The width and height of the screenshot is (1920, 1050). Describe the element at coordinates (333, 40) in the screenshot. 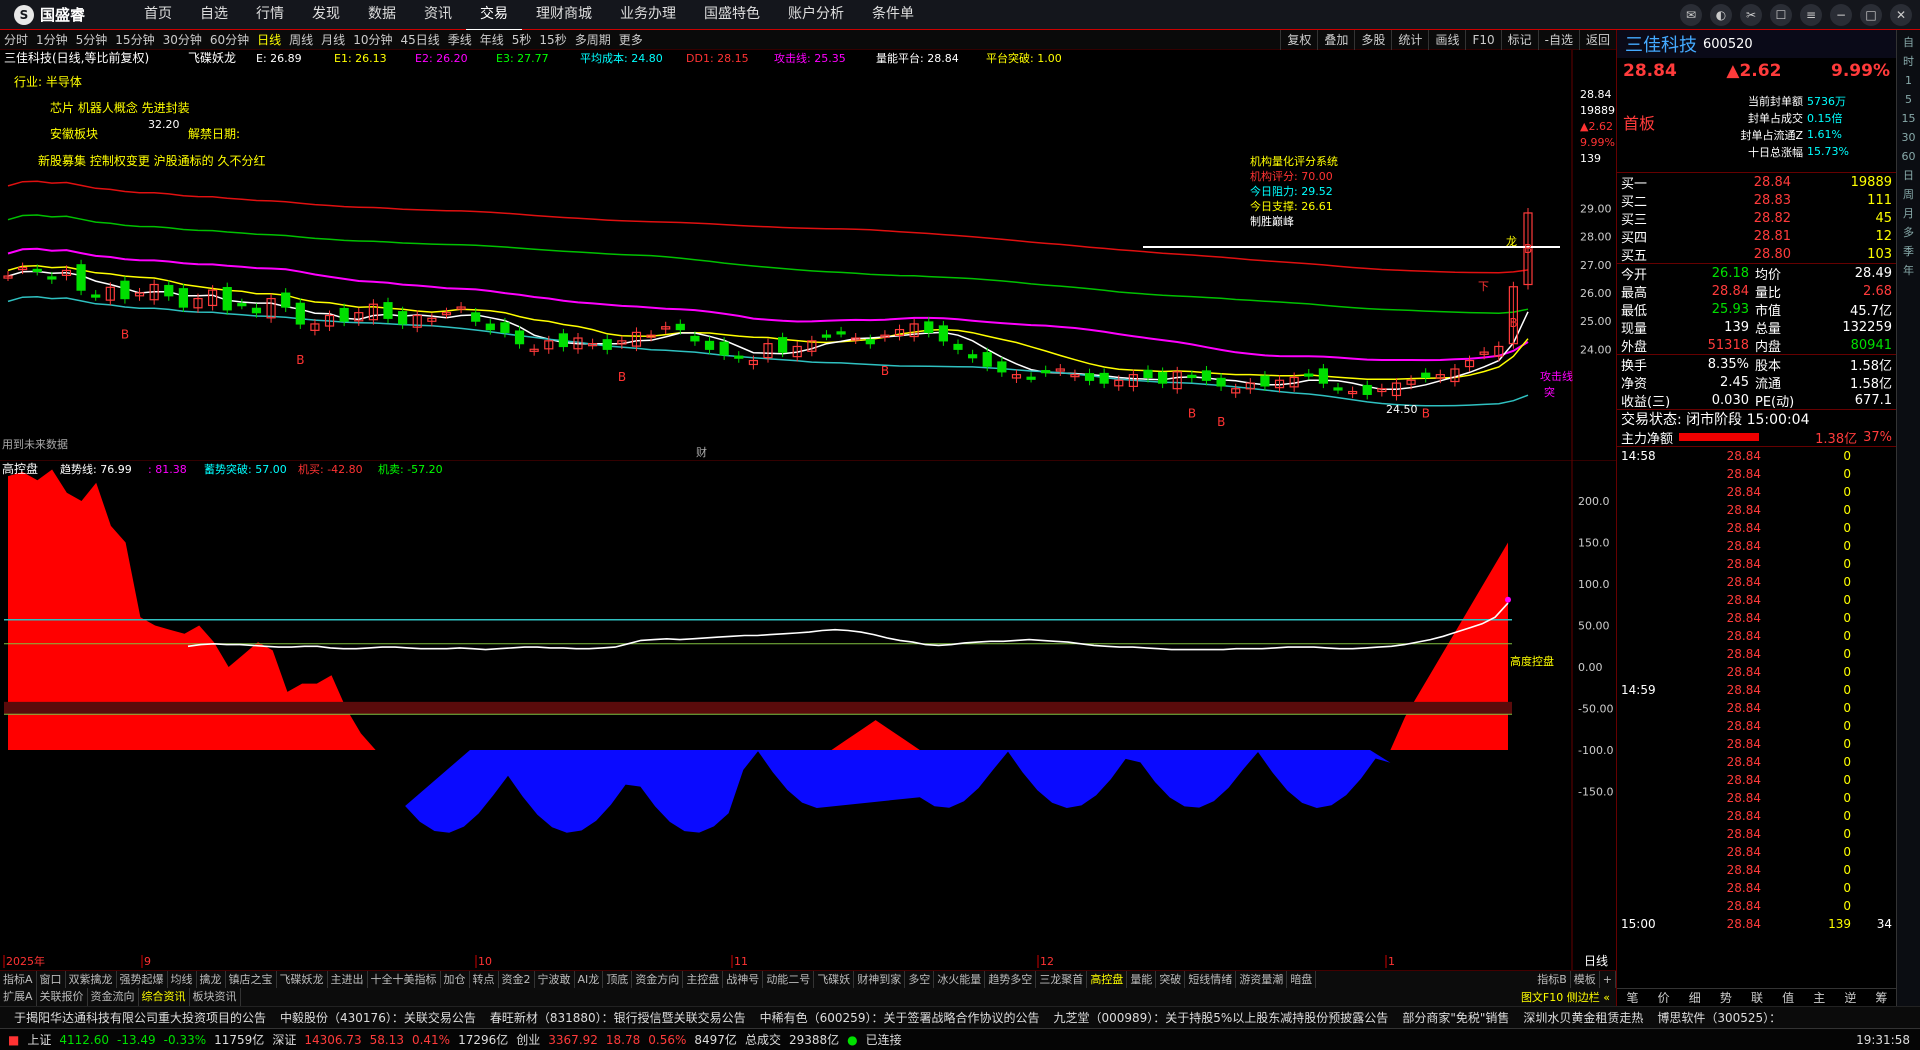

I see `period-item: 月线` at that location.